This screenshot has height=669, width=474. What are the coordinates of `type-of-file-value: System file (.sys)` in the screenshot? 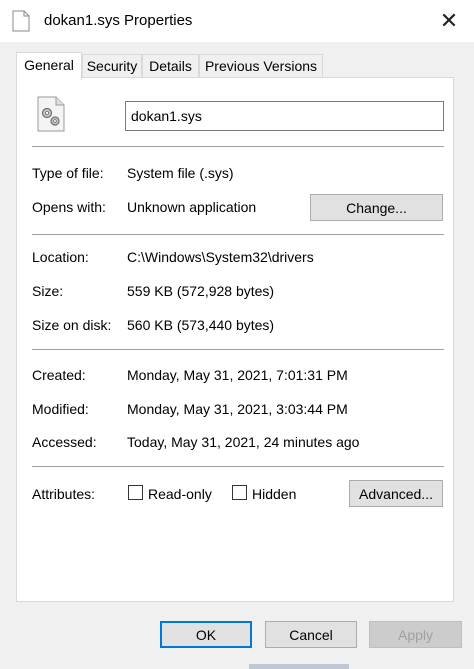 It's located at (180, 173).